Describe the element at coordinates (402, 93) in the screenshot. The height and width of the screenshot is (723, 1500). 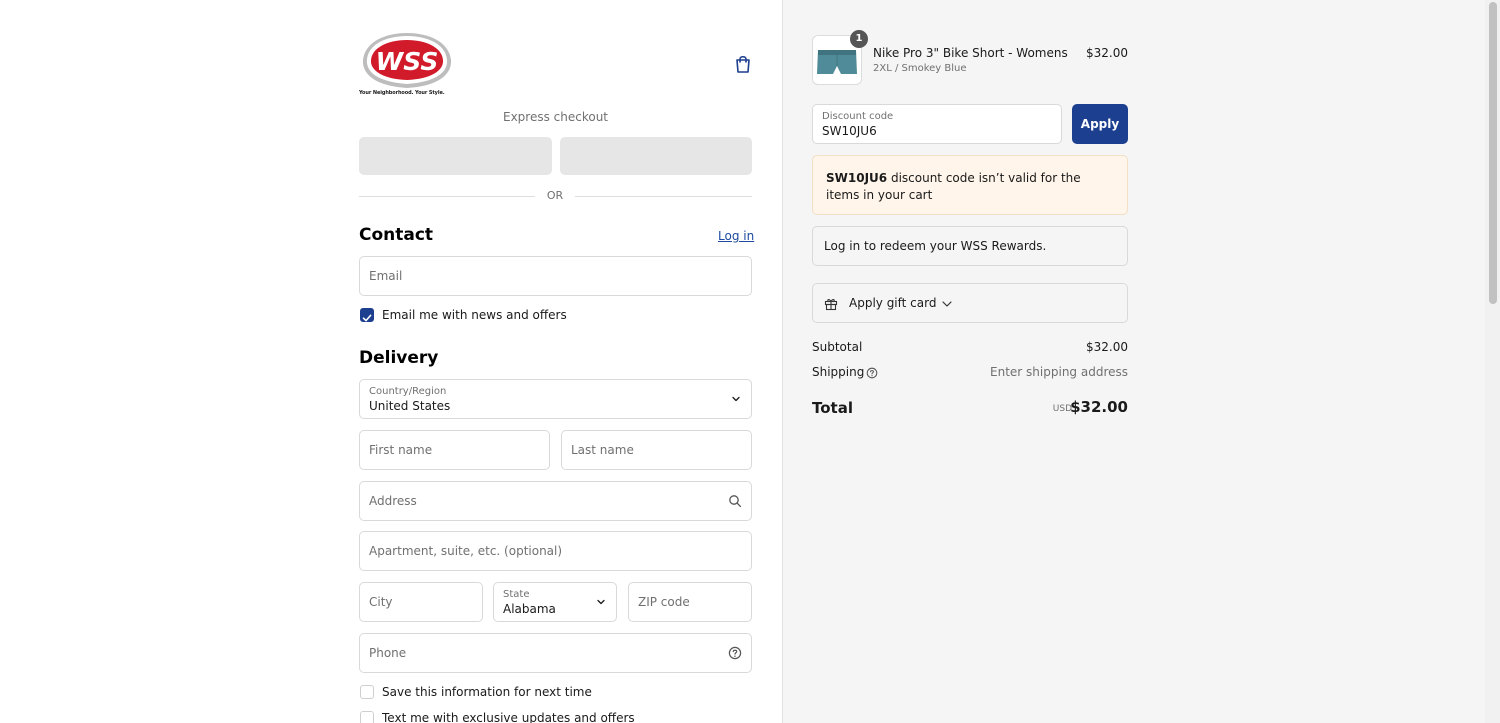
I see `logo-tagline: Your Neighborhood. Your Style.` at that location.